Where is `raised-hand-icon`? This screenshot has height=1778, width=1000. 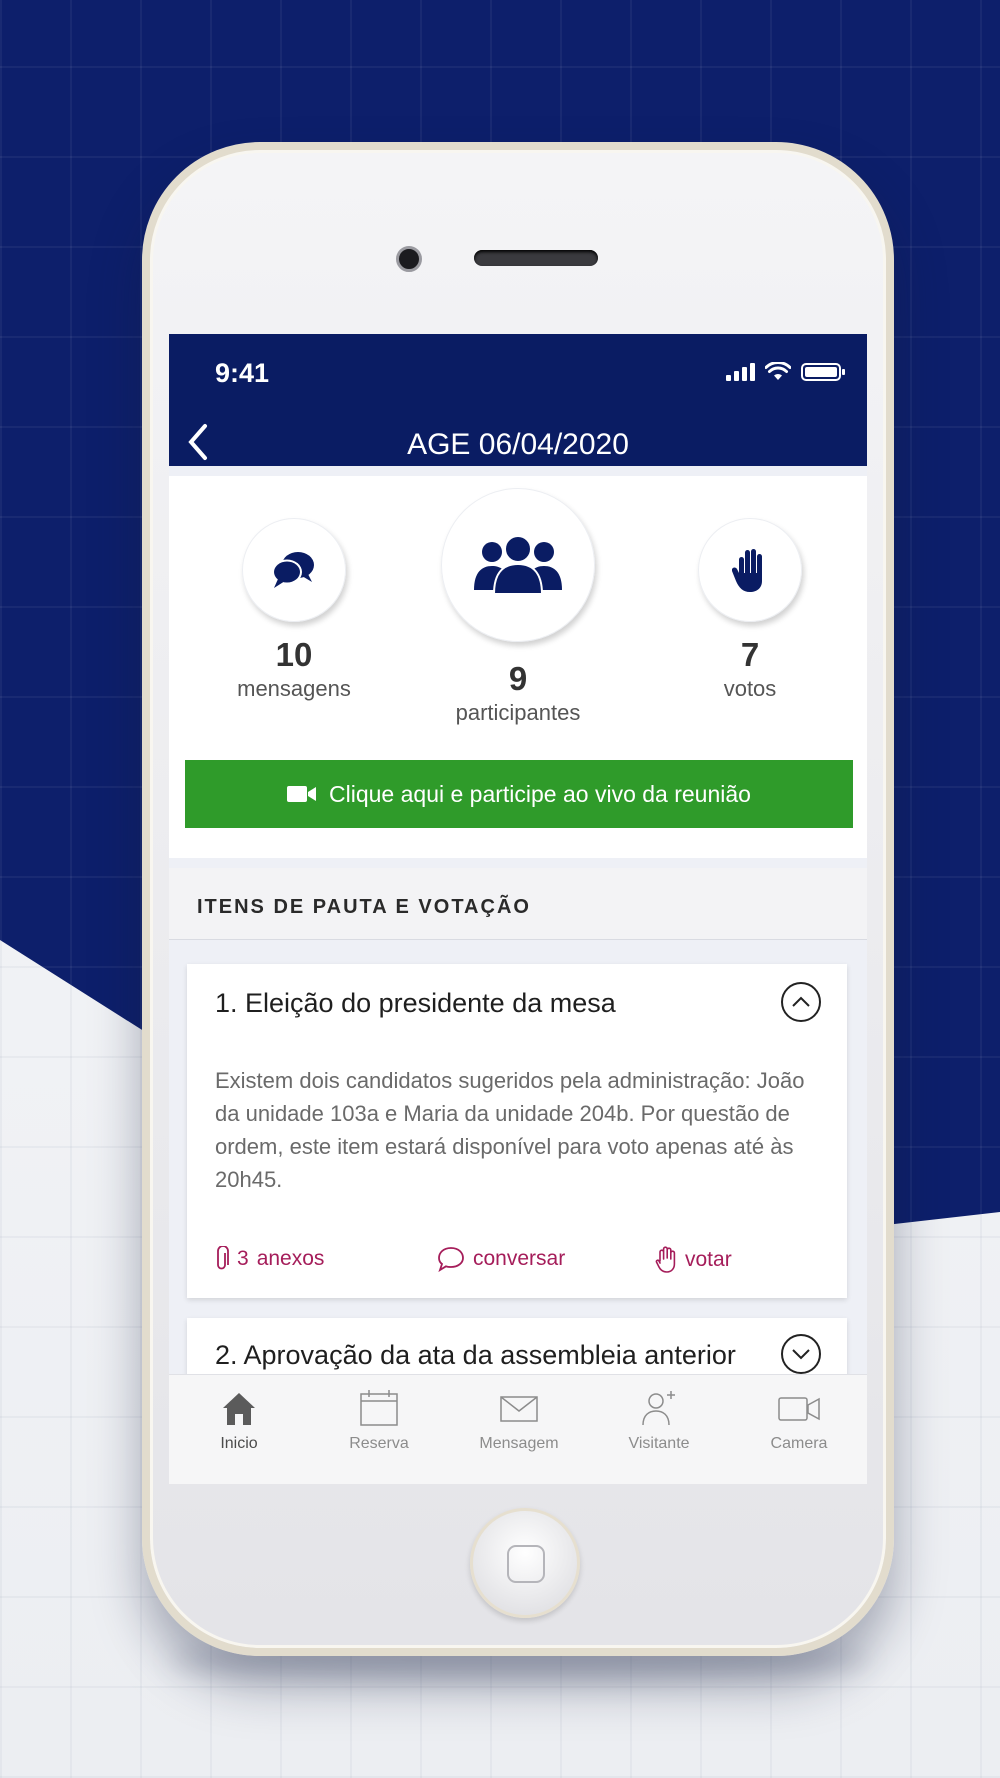 raised-hand-icon is located at coordinates (750, 570).